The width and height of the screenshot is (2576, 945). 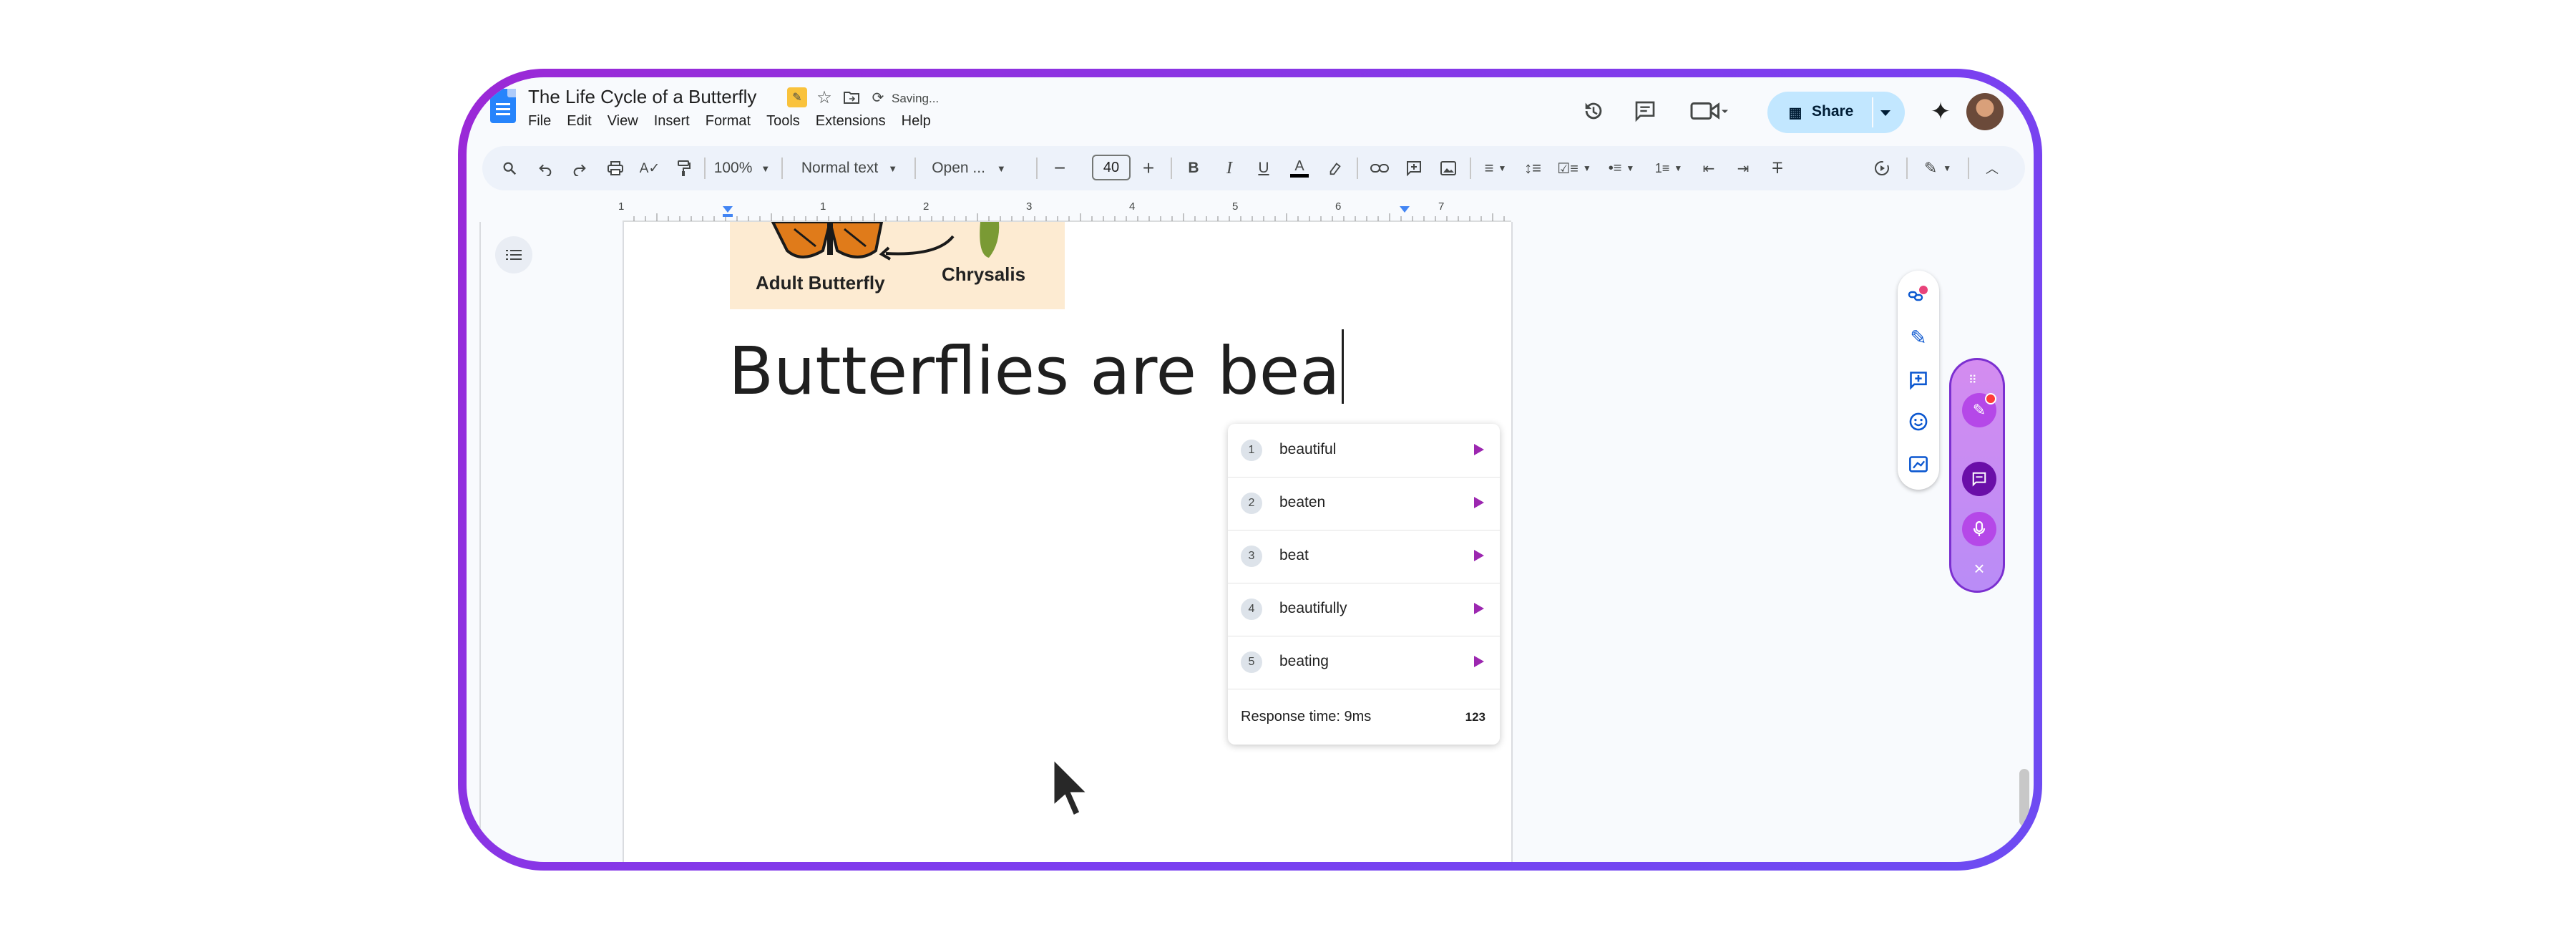 What do you see at coordinates (851, 121) in the screenshot?
I see `menu-extensions: Extensions` at bounding box center [851, 121].